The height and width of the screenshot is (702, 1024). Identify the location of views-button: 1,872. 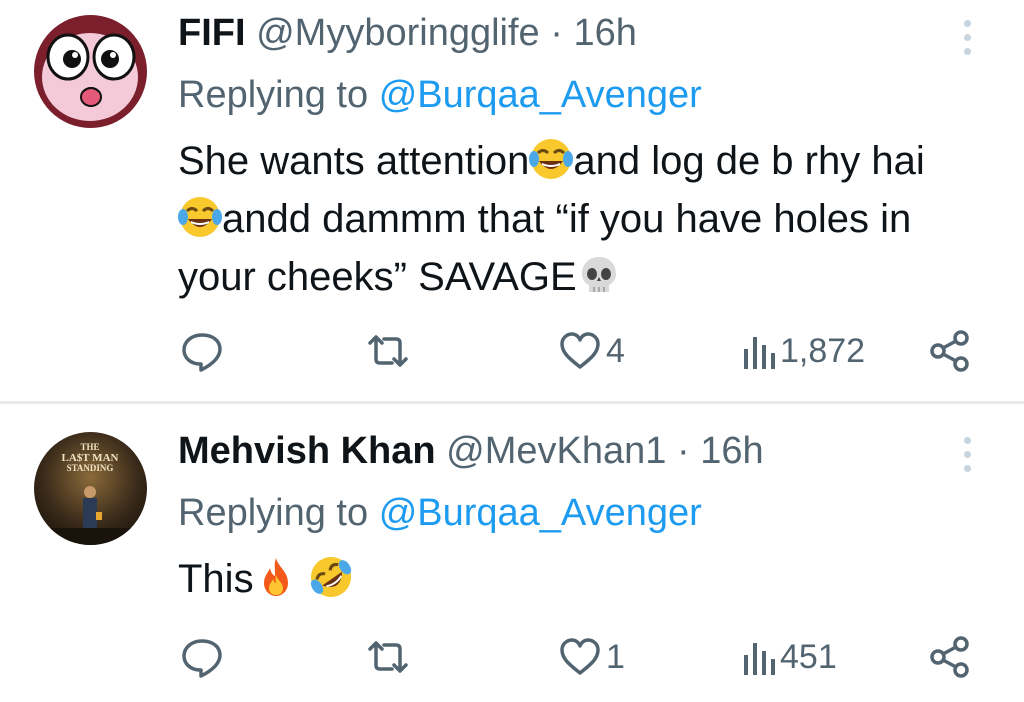
(803, 351).